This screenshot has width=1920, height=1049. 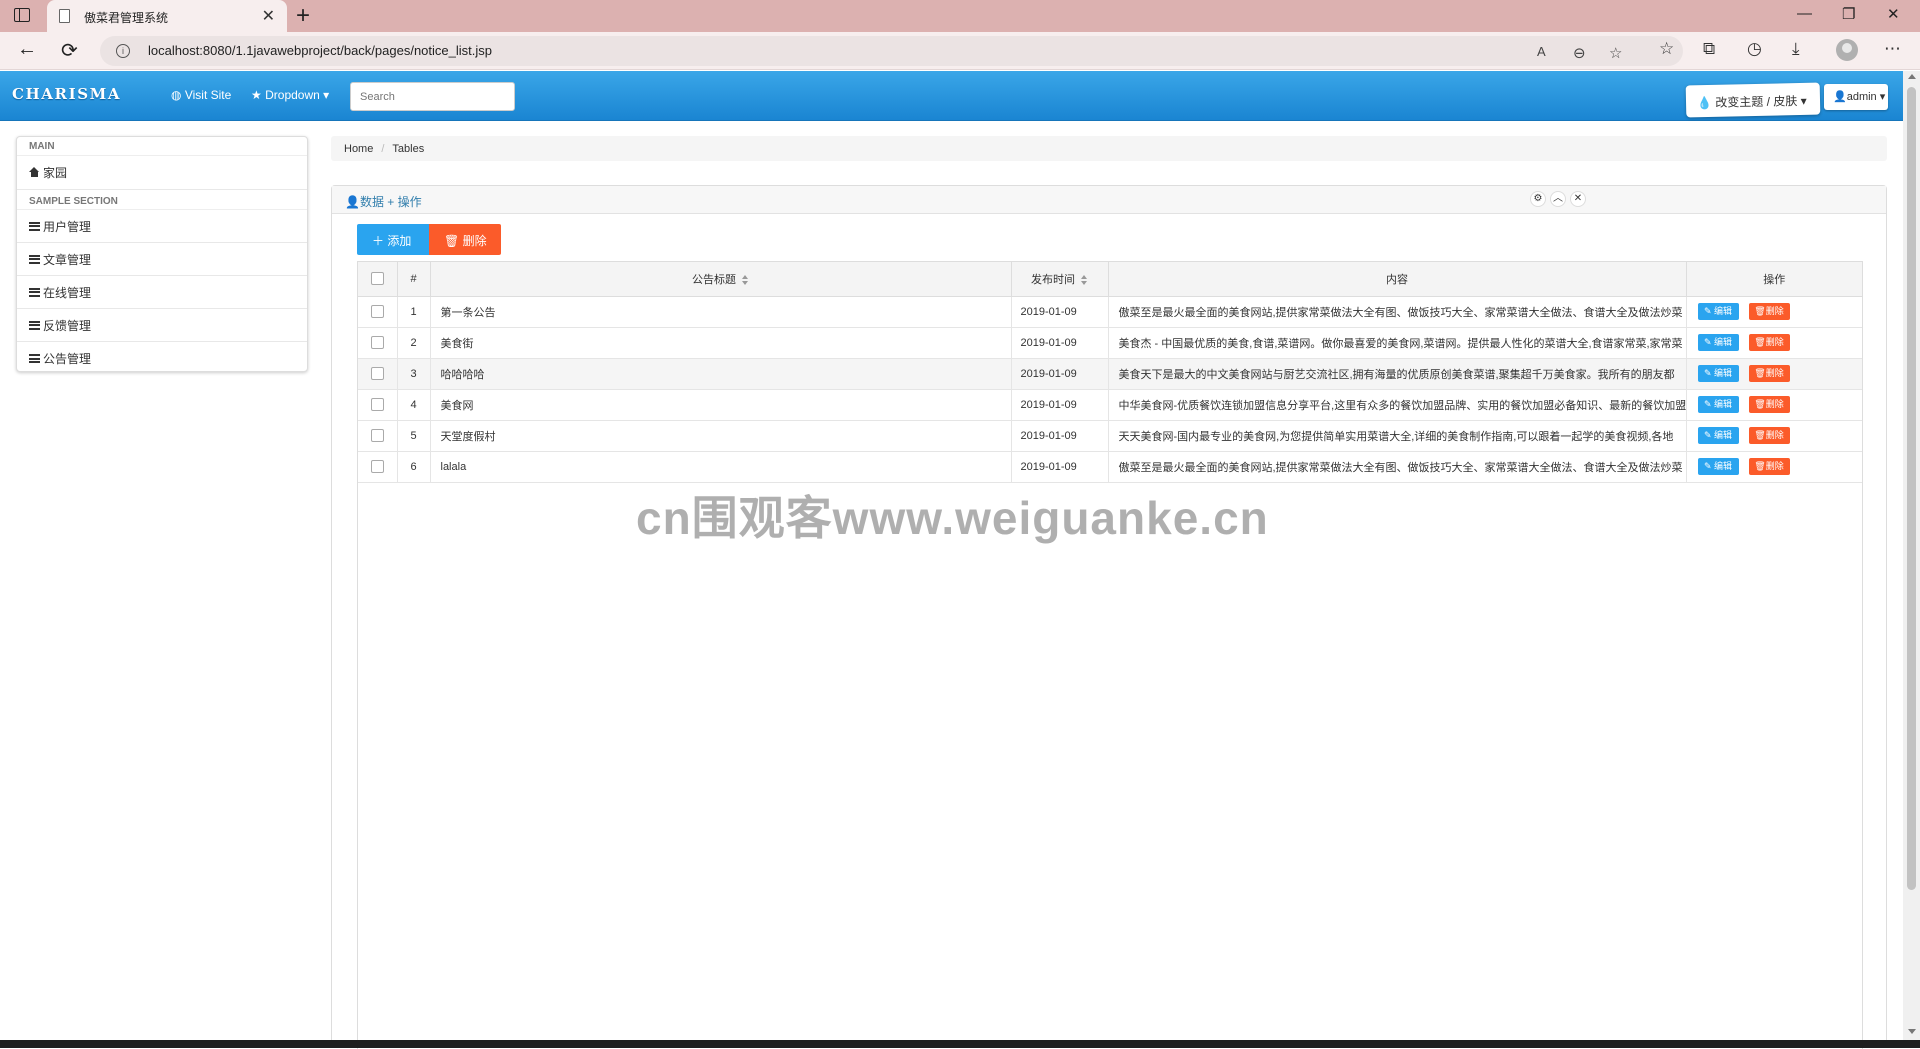 What do you see at coordinates (399, 241) in the screenshot?
I see `add-button-label: 添加` at bounding box center [399, 241].